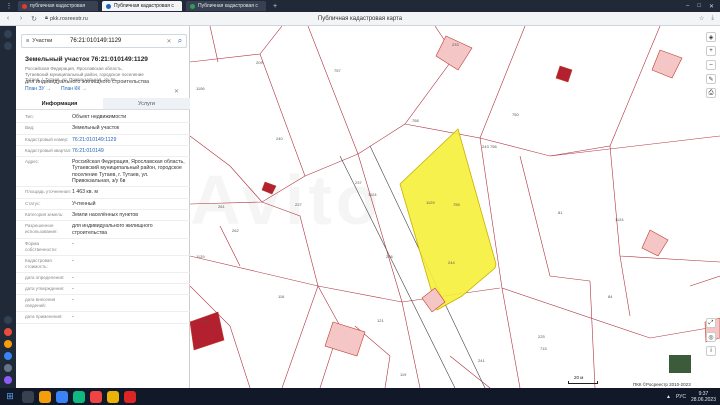 Image resolution: width=720 pixels, height=405 pixels. What do you see at coordinates (711, 6) in the screenshot?
I see `close-window-icon: ✕` at bounding box center [711, 6].